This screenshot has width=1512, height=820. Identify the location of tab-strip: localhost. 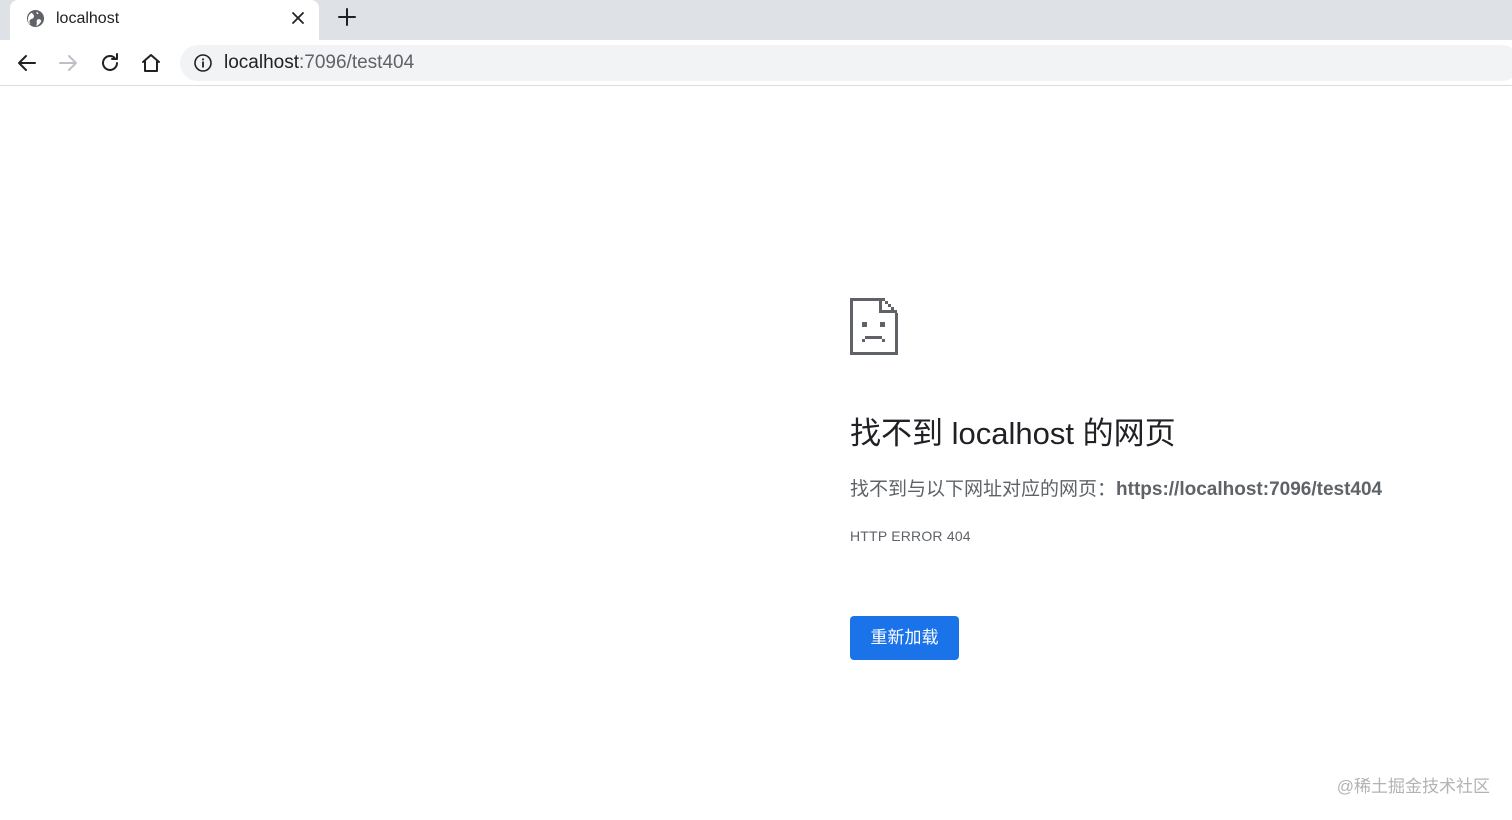
(756, 20).